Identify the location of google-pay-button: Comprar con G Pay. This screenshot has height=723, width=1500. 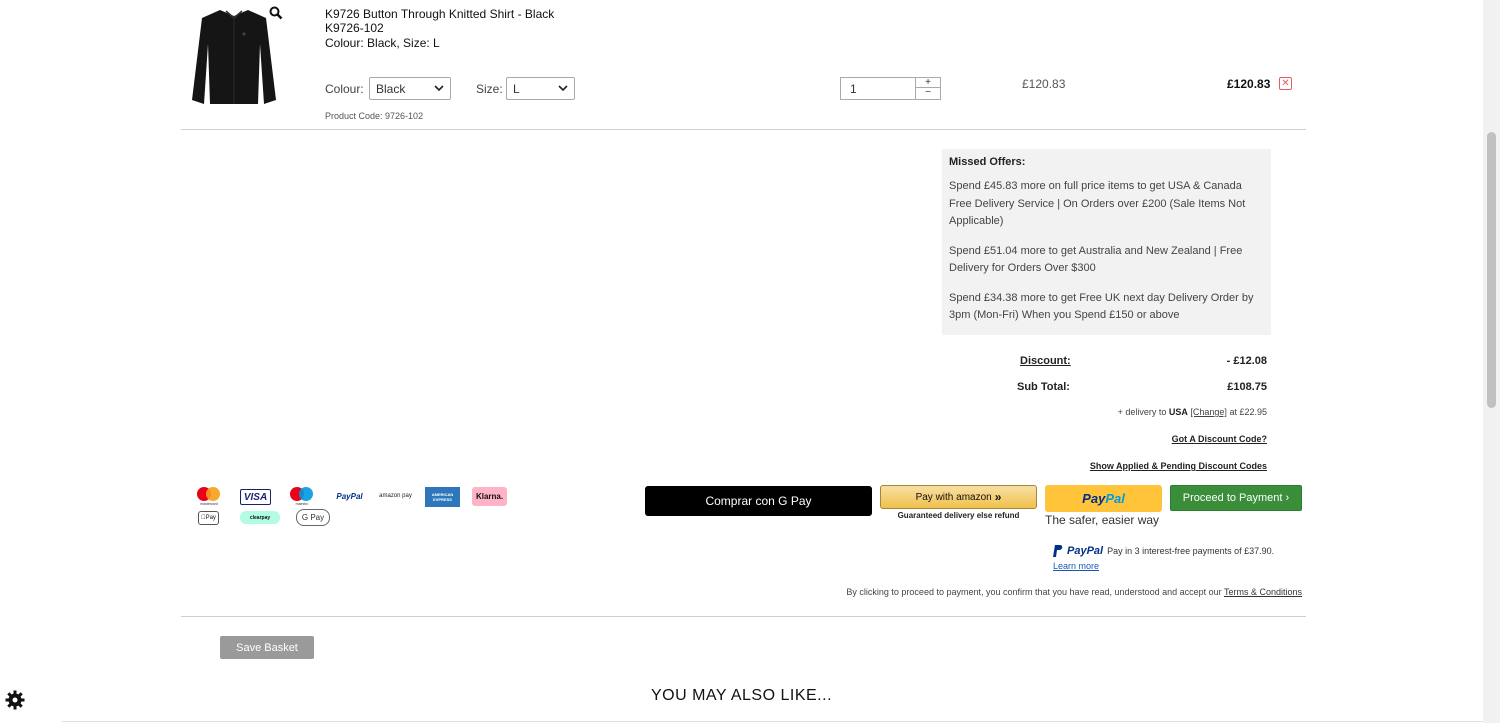
(758, 501).